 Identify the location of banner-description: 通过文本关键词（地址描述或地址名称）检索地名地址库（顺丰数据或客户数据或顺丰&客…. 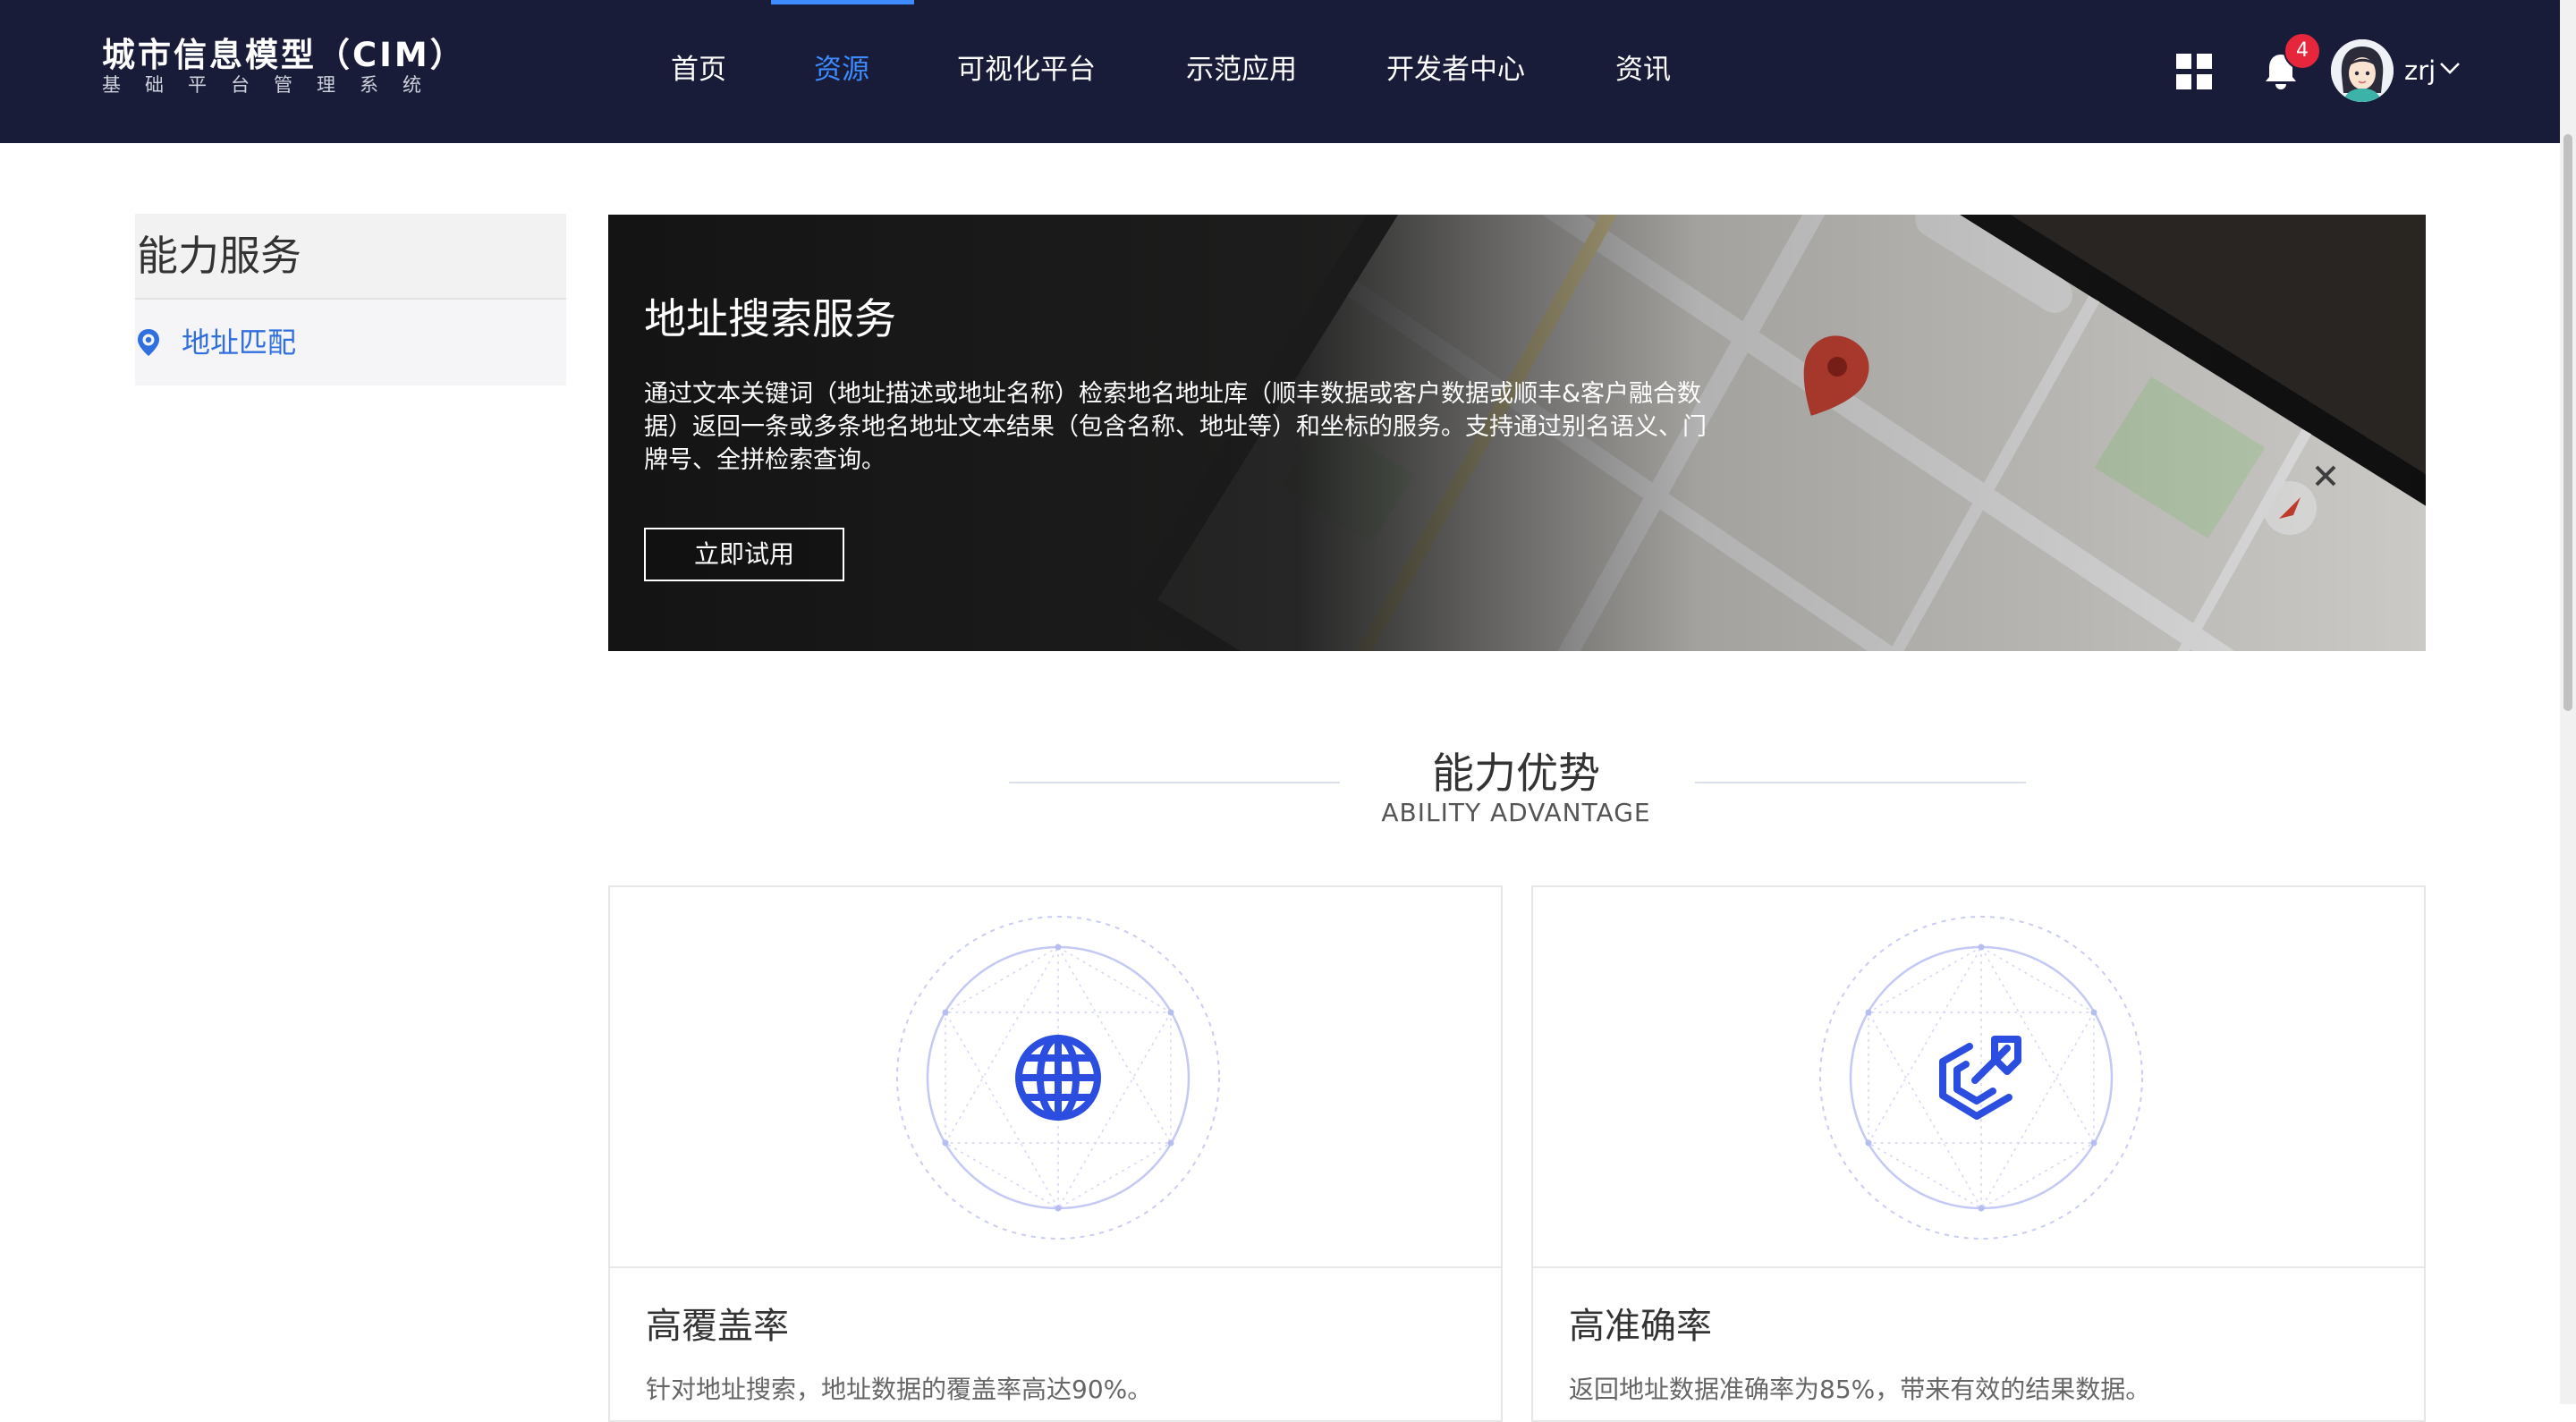
(1175, 427).